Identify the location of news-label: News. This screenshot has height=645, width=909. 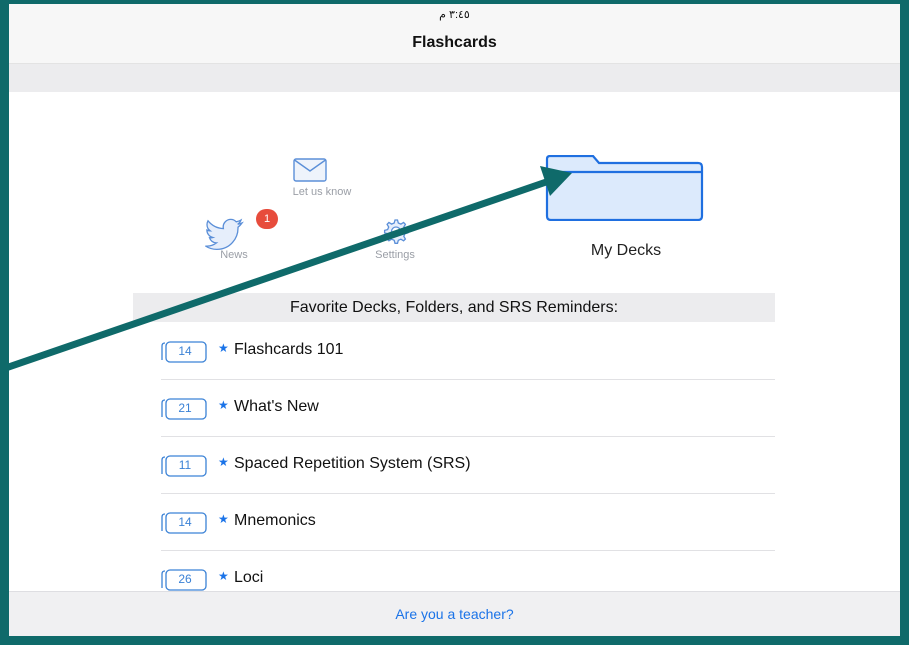
(234, 255).